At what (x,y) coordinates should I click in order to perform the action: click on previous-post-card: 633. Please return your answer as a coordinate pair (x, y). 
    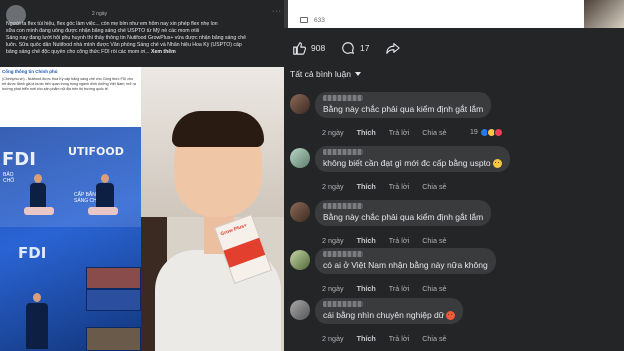
    Looking at the image, I should click on (436, 14).